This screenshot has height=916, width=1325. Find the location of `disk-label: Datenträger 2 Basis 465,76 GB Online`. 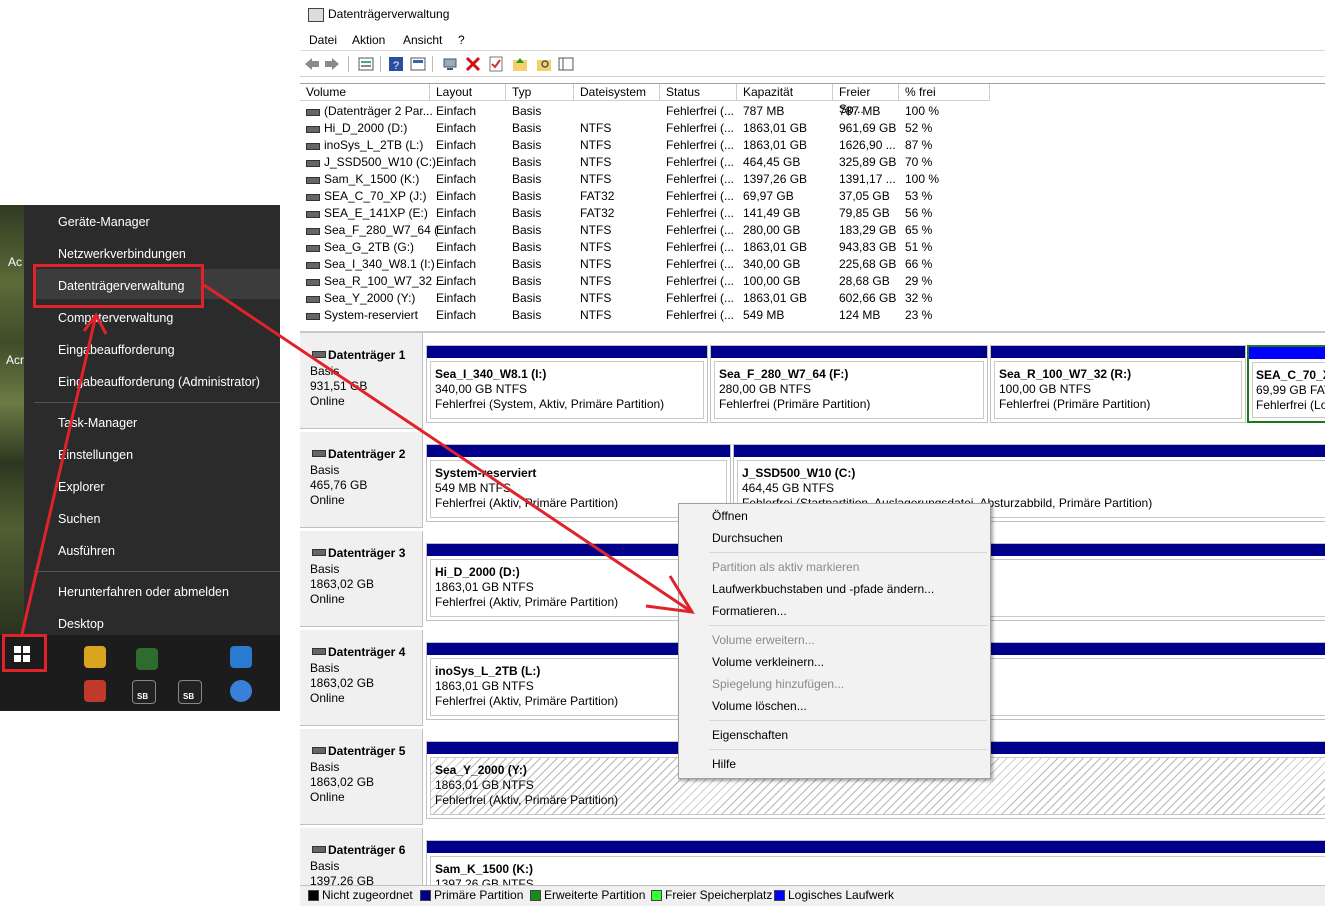

disk-label: Datenträger 2 Basis 465,76 GB Online is located at coordinates (361, 480).